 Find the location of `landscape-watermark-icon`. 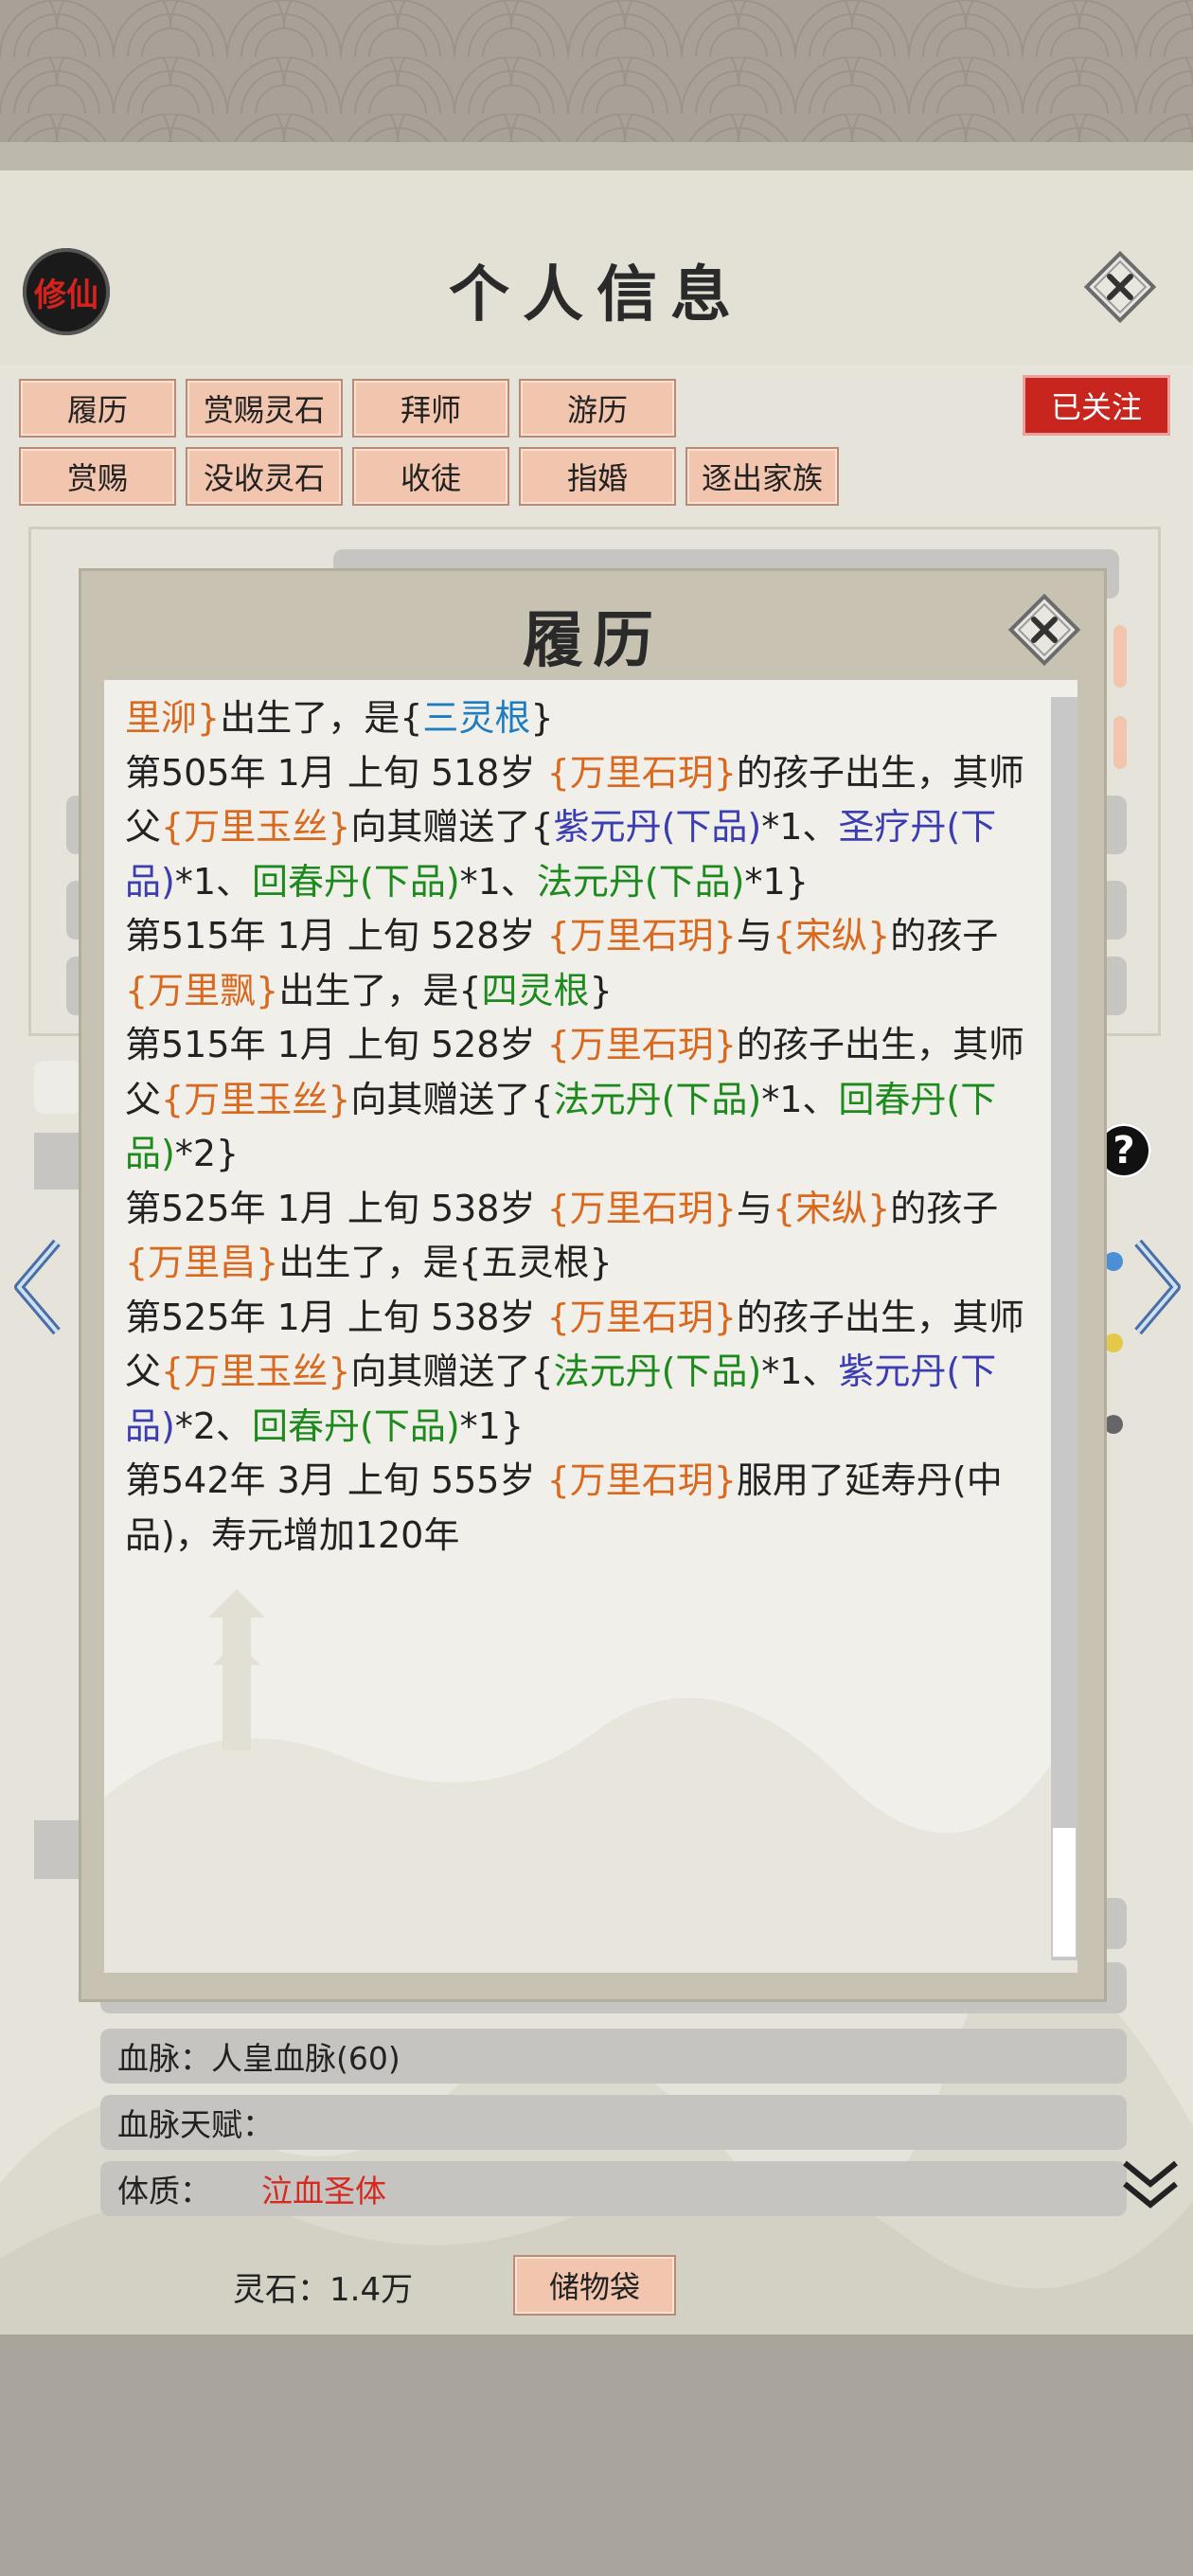

landscape-watermark-icon is located at coordinates (590, 1781).